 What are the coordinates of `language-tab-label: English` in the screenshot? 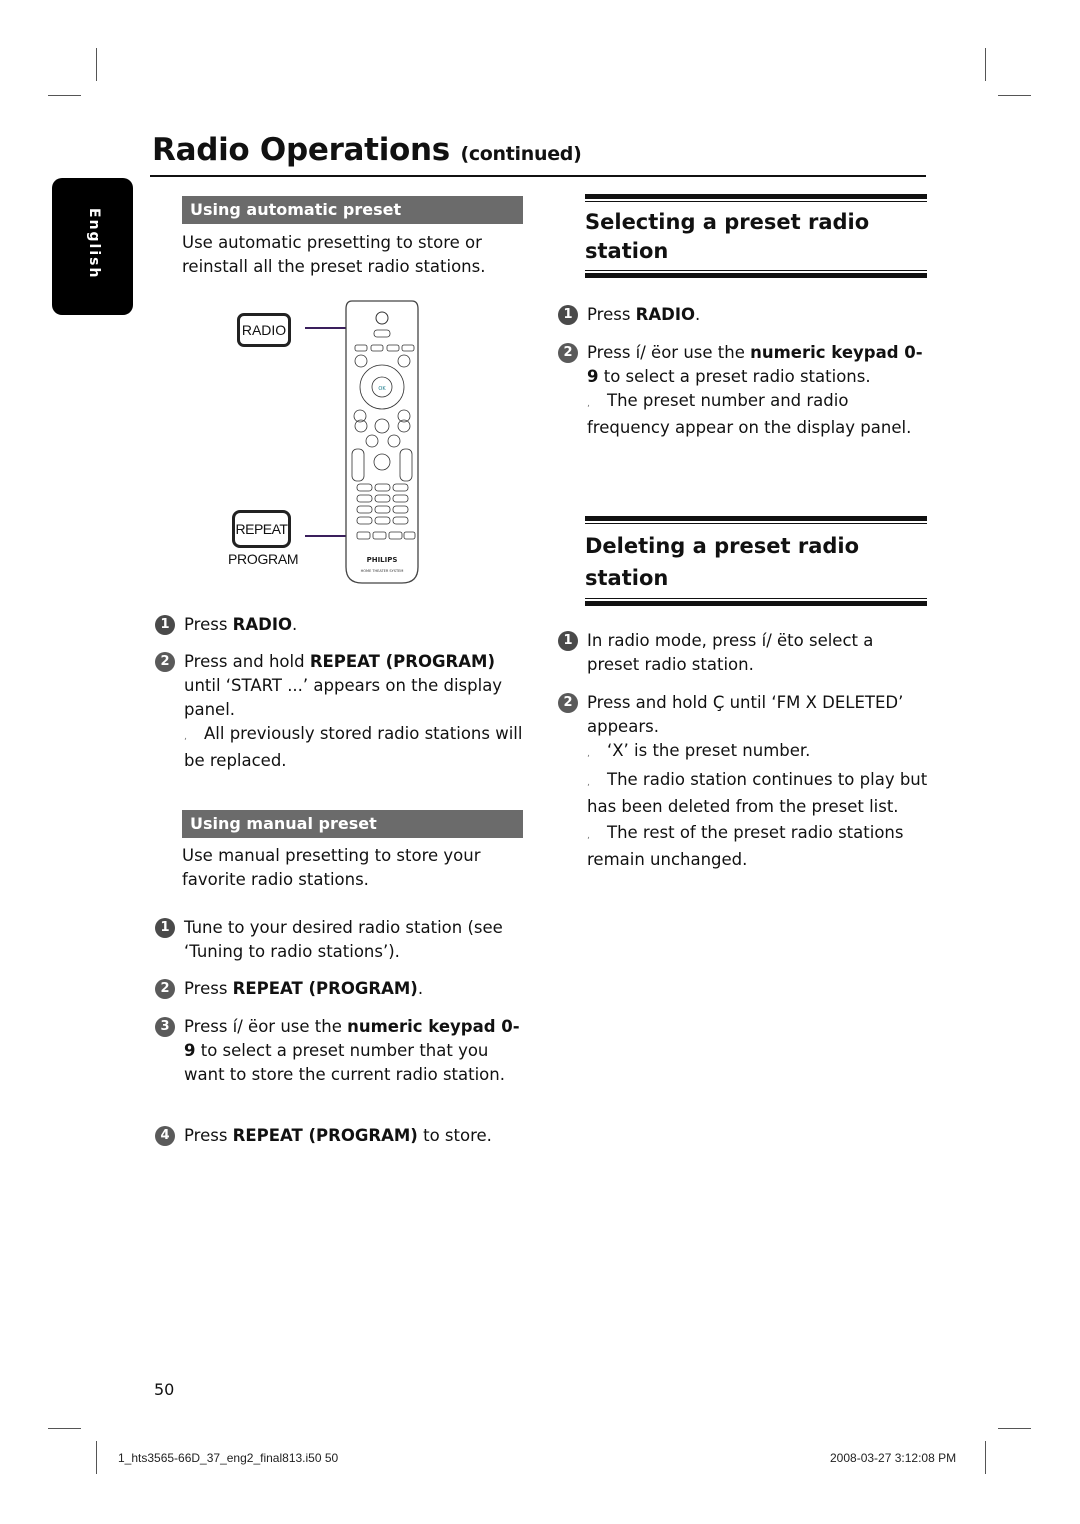 It's located at (94, 244).